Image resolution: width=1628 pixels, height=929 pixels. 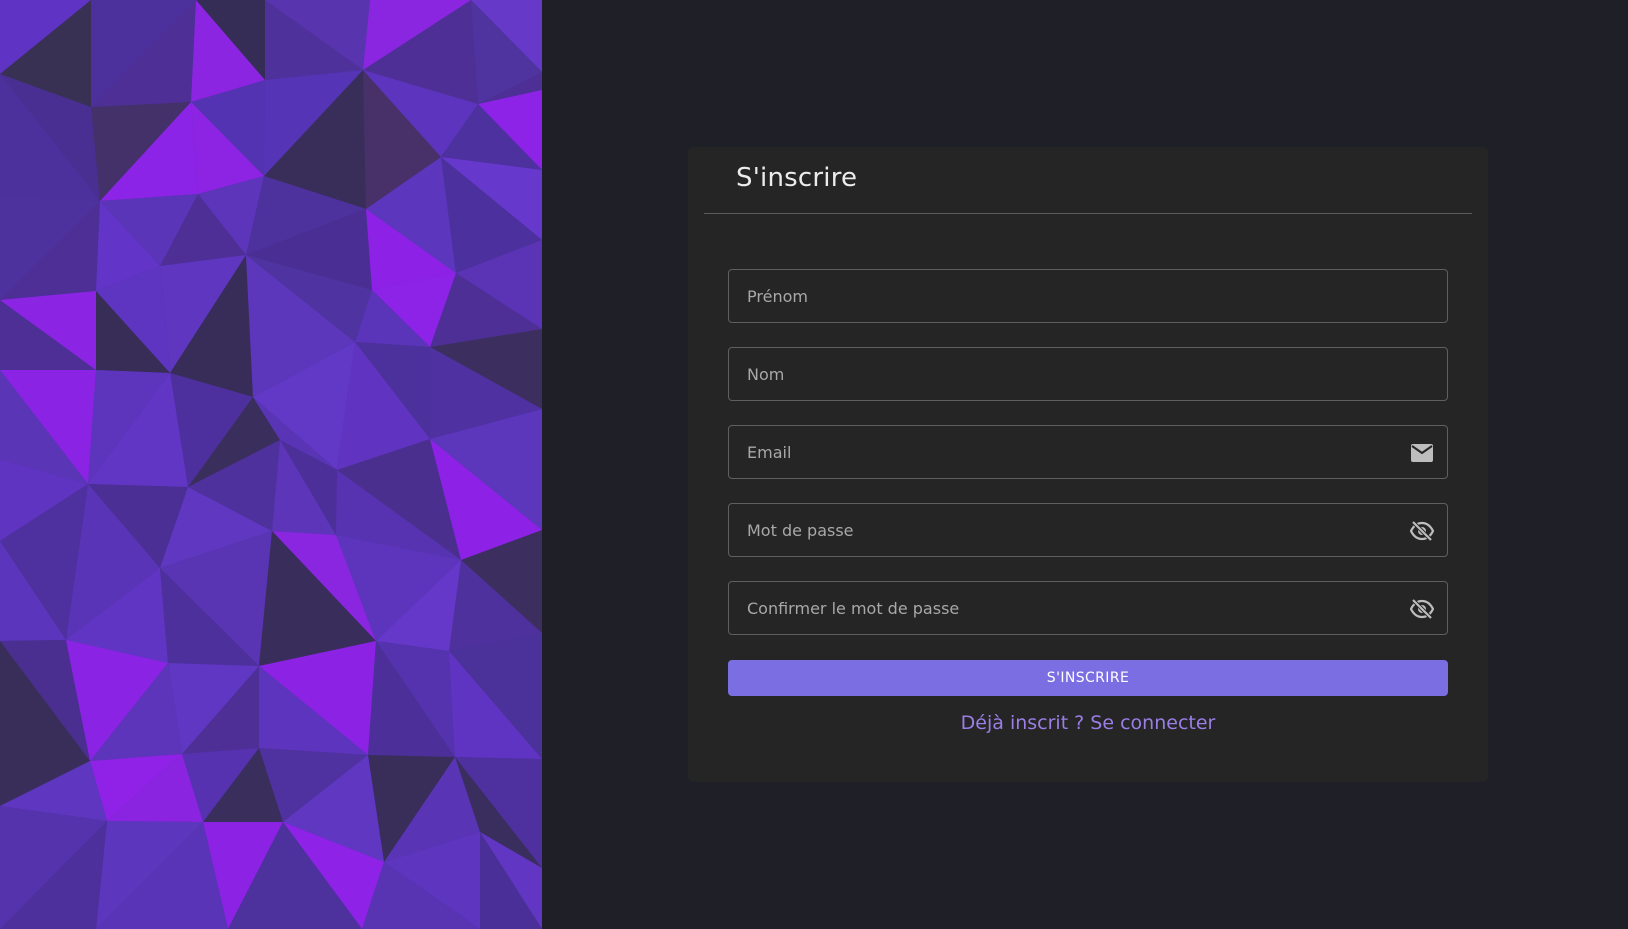 I want to click on first-name-field, so click(x=1088, y=296).